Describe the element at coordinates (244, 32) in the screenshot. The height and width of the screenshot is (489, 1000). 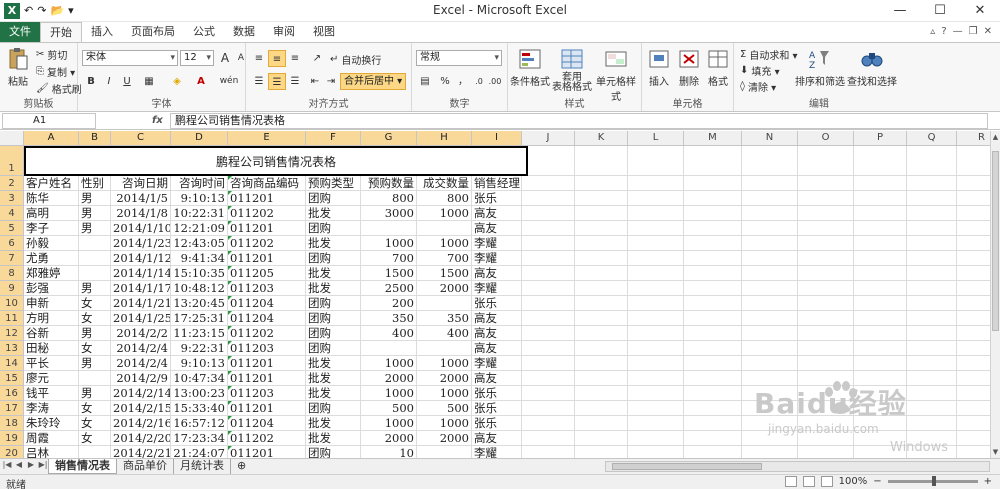
I see `tab-data: 数据` at that location.